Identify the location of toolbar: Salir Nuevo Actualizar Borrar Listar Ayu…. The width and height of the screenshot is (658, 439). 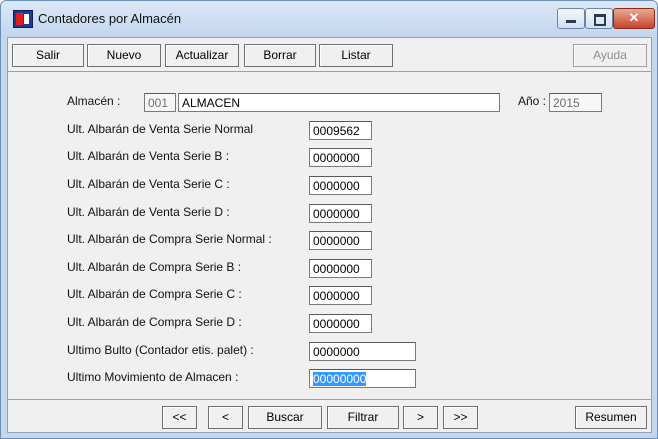
(329, 55).